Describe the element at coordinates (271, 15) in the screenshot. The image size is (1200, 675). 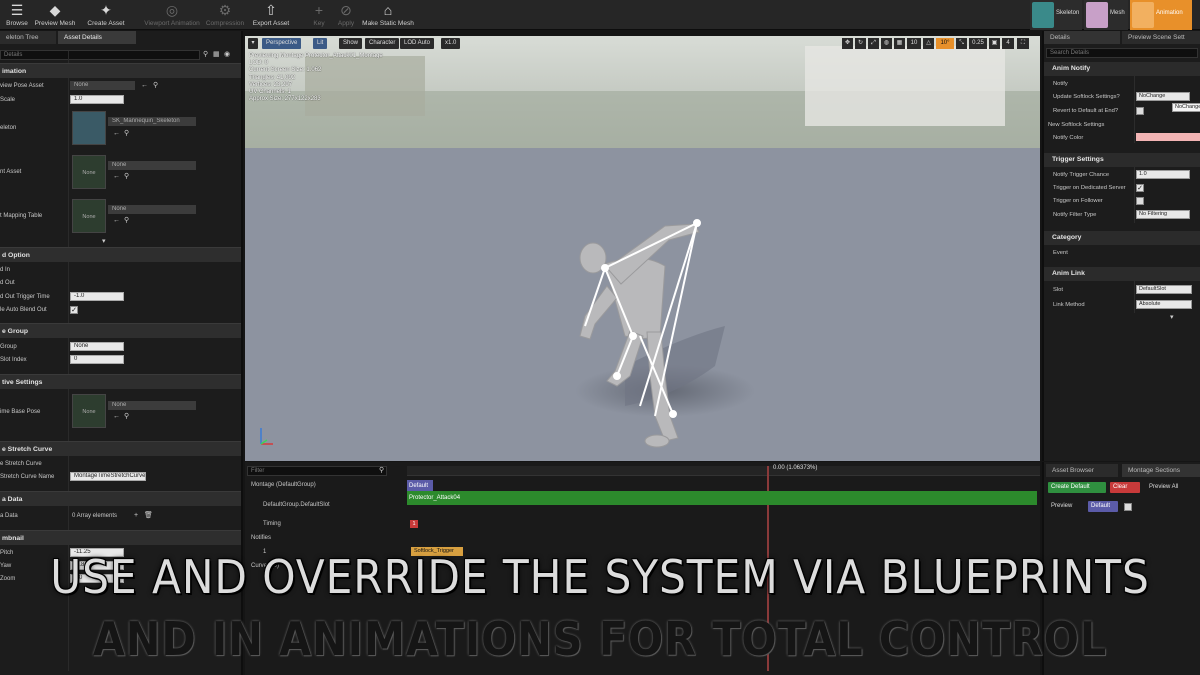
I see `export-asset-button: ⇧ Export Asset` at that location.